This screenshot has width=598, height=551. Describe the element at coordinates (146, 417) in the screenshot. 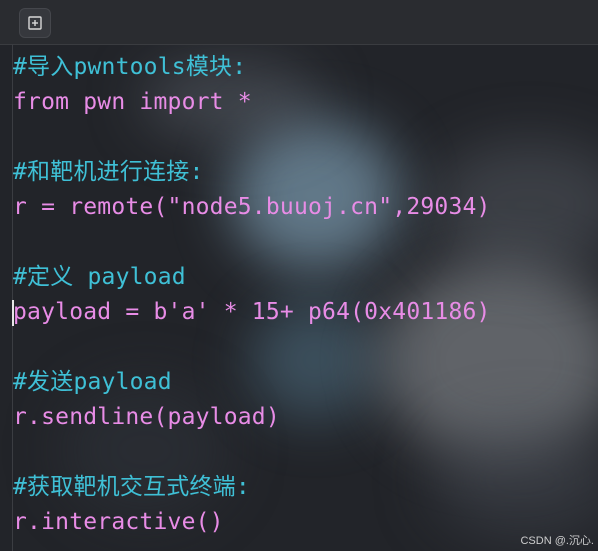

I see `code-line: r.sendline(payload)` at that location.